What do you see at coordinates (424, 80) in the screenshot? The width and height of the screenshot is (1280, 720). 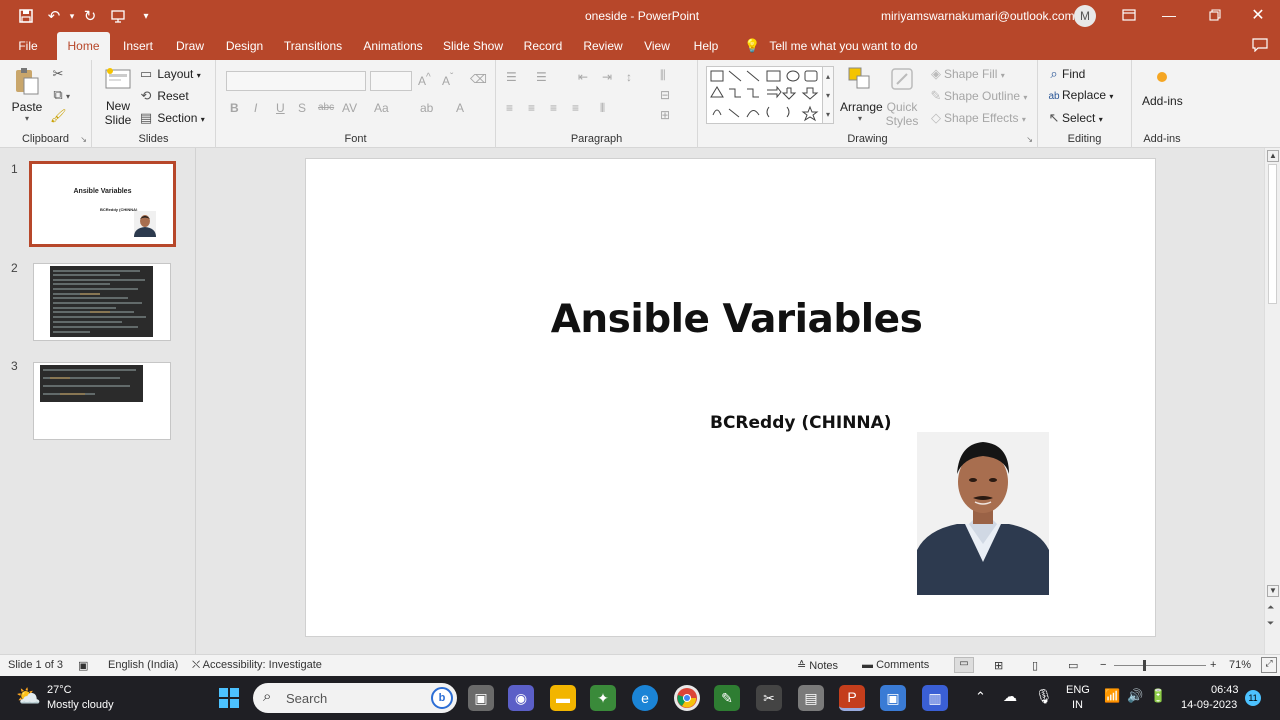 I see `increase-font-icon: A^` at bounding box center [424, 80].